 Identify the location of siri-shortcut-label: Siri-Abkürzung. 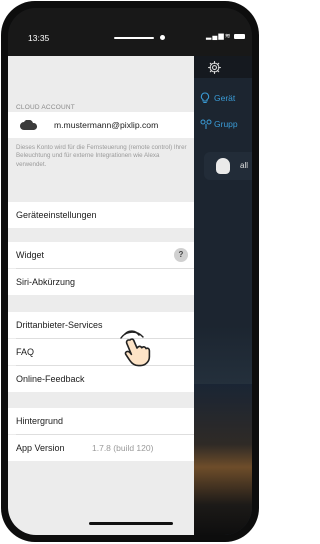
(46, 282).